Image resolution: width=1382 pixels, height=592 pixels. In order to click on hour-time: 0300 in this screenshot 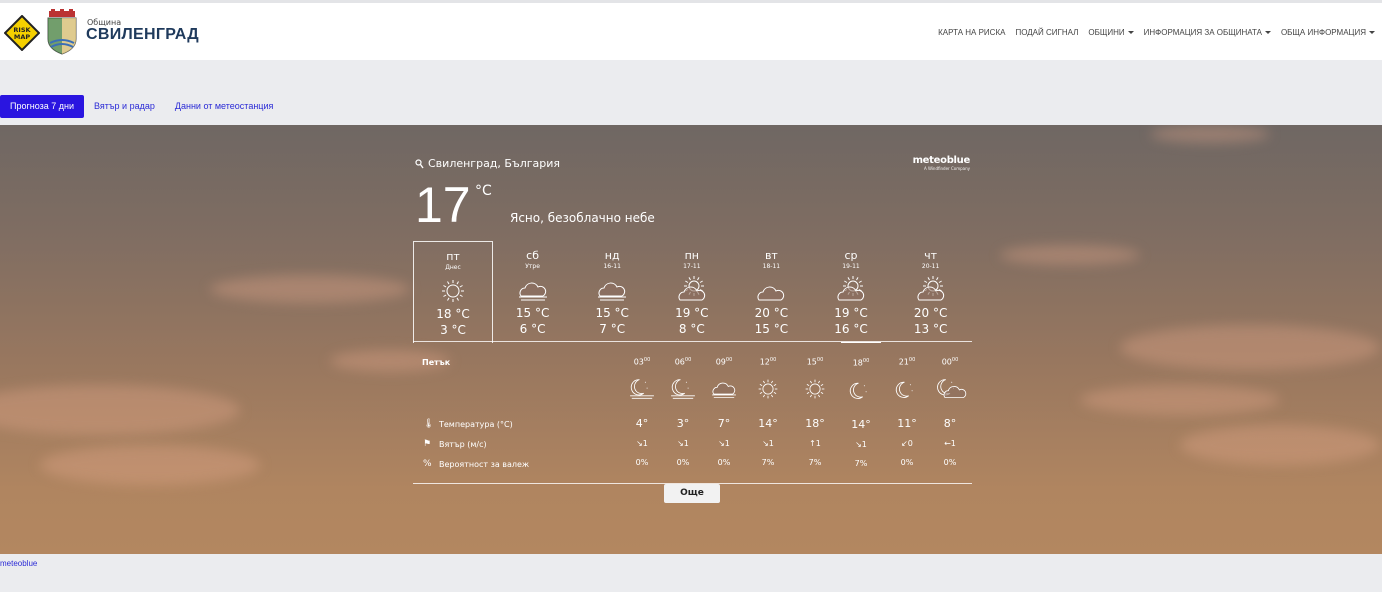, I will do `click(642, 362)`.